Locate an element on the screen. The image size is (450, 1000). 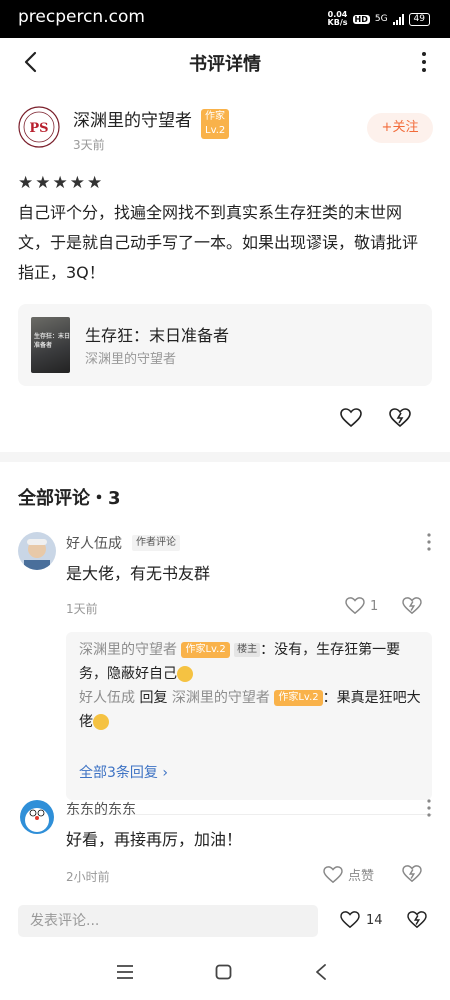
svg-text: PS is located at coordinates (38, 128).